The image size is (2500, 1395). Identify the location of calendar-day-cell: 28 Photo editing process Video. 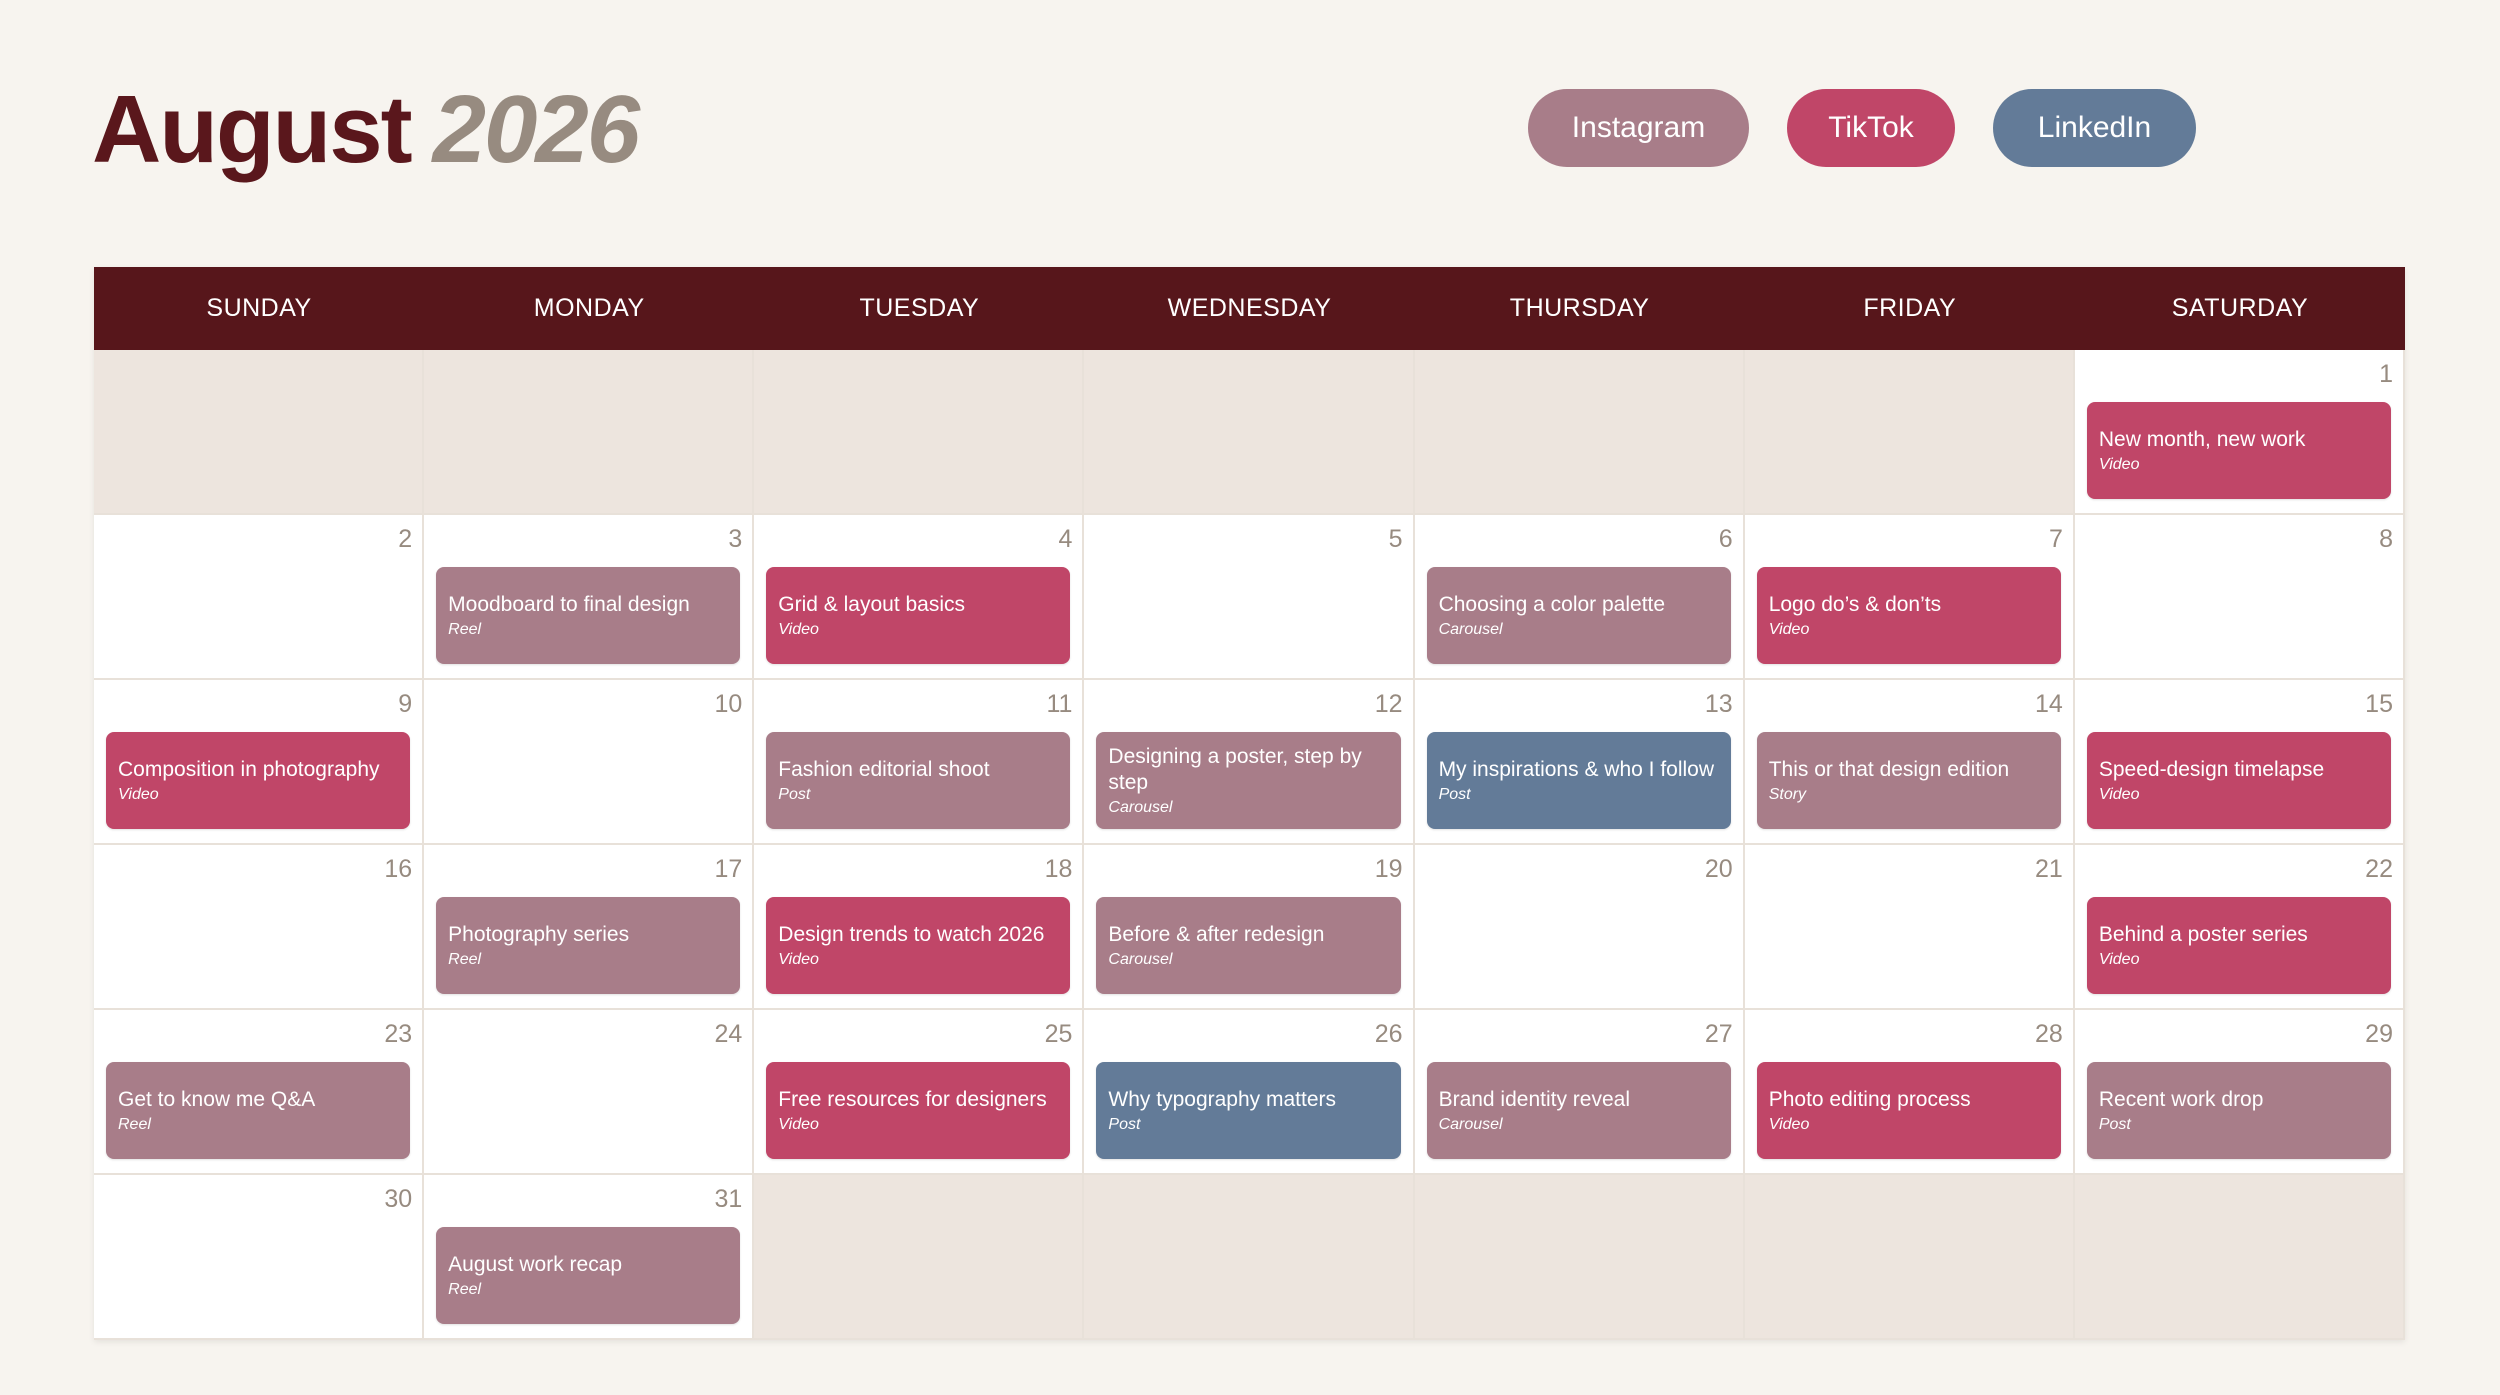
(1909, 1092).